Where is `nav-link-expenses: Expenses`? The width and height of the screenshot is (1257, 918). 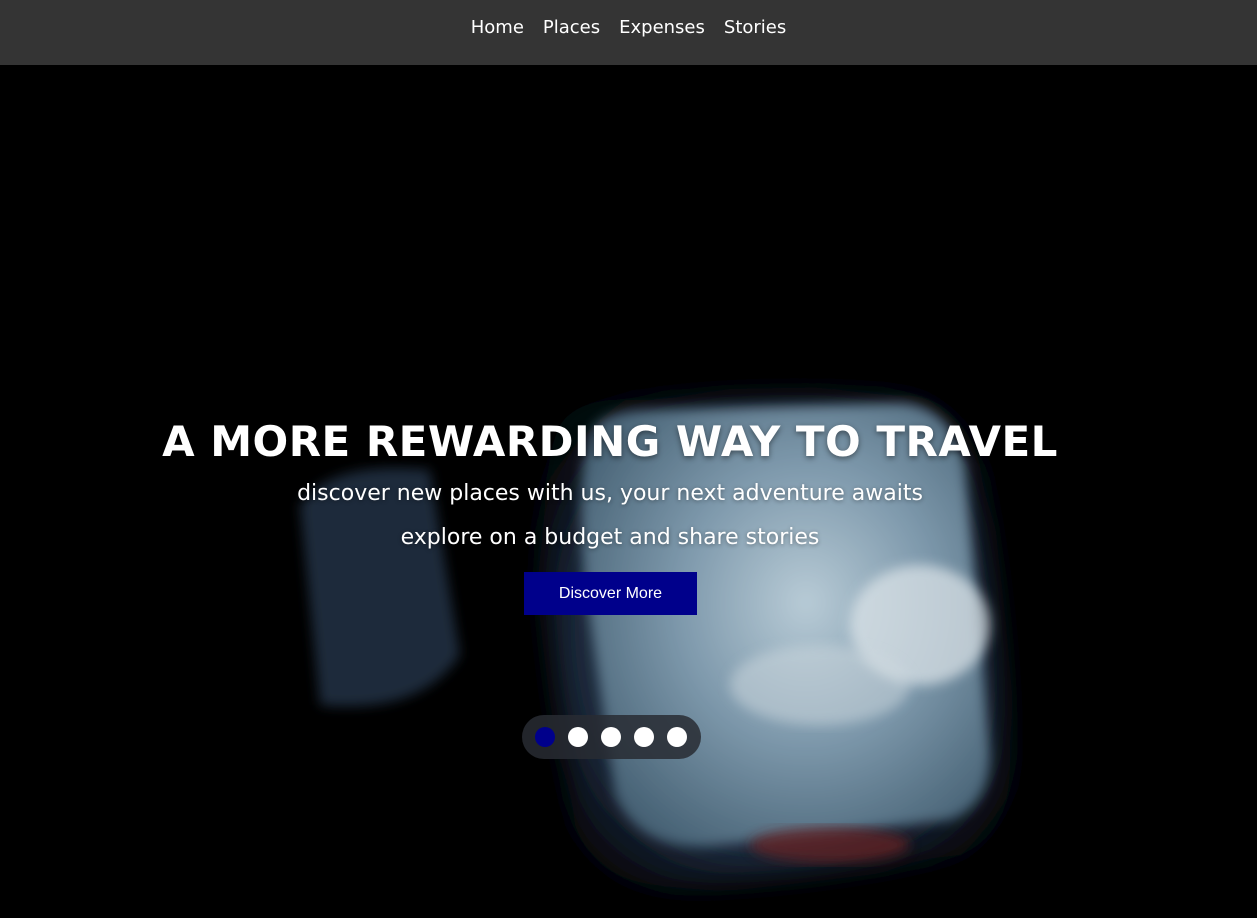 nav-link-expenses: Expenses is located at coordinates (662, 28).